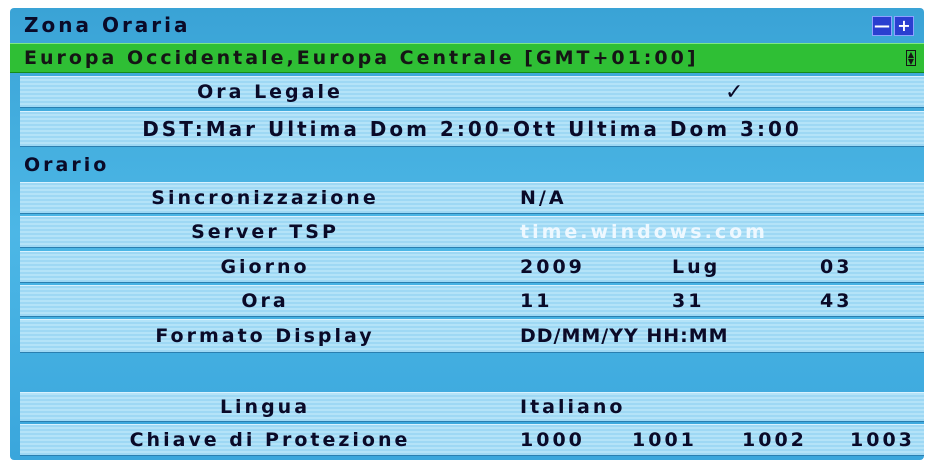  What do you see at coordinates (265, 232) in the screenshot?
I see `server-label: Server TSP` at bounding box center [265, 232].